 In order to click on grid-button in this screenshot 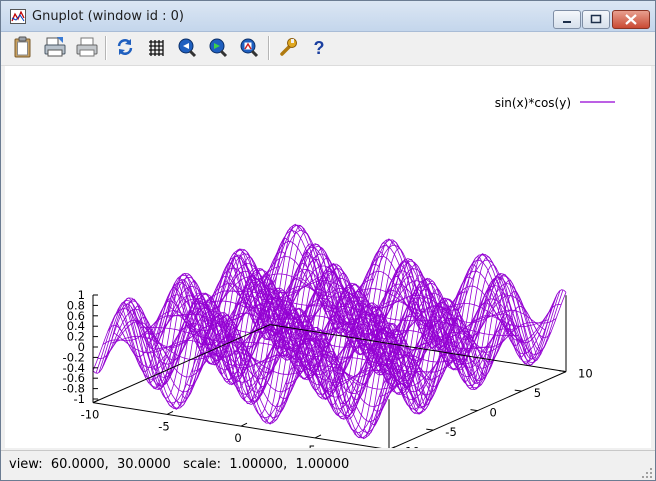, I will do `click(156, 47)`.